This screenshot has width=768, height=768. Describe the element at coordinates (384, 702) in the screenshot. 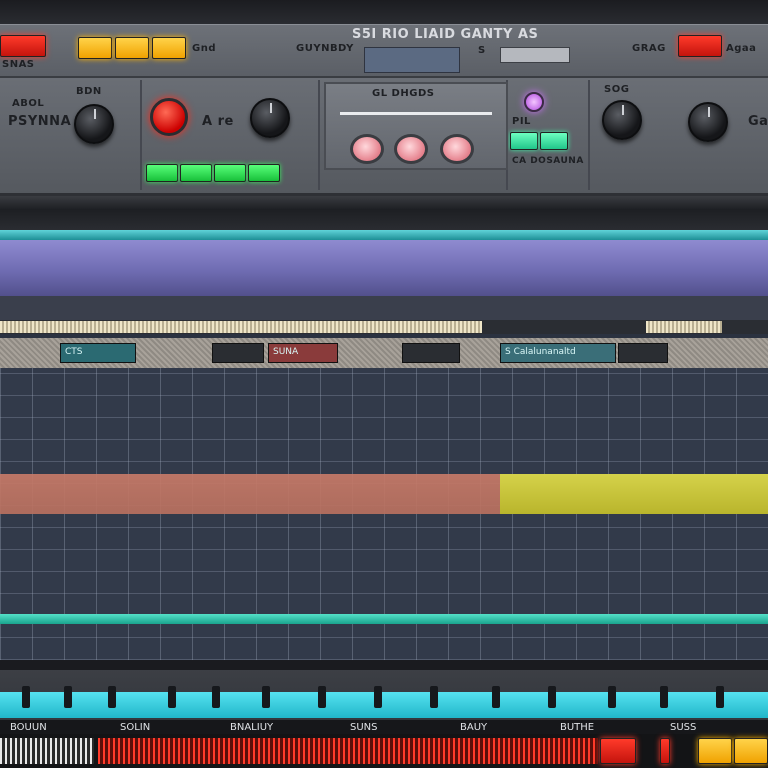

I see `key-strip` at that location.